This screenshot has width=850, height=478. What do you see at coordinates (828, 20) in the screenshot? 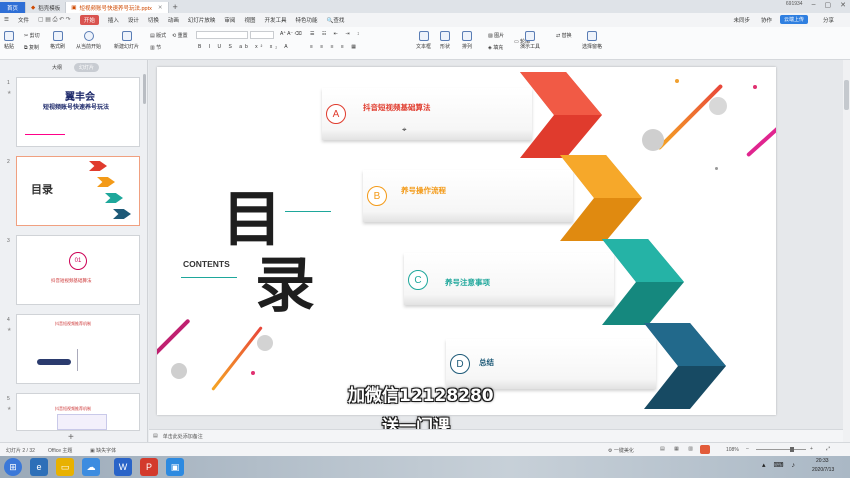
I see `share-button: 分享` at bounding box center [828, 20].